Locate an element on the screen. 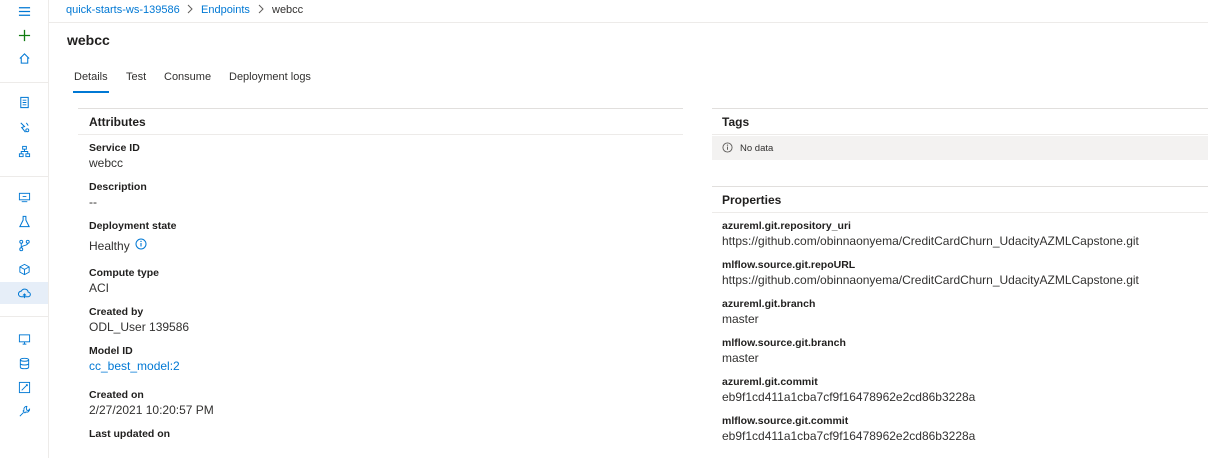 This screenshot has height=458, width=1208. compute-type-label: Compute type is located at coordinates (124, 273).